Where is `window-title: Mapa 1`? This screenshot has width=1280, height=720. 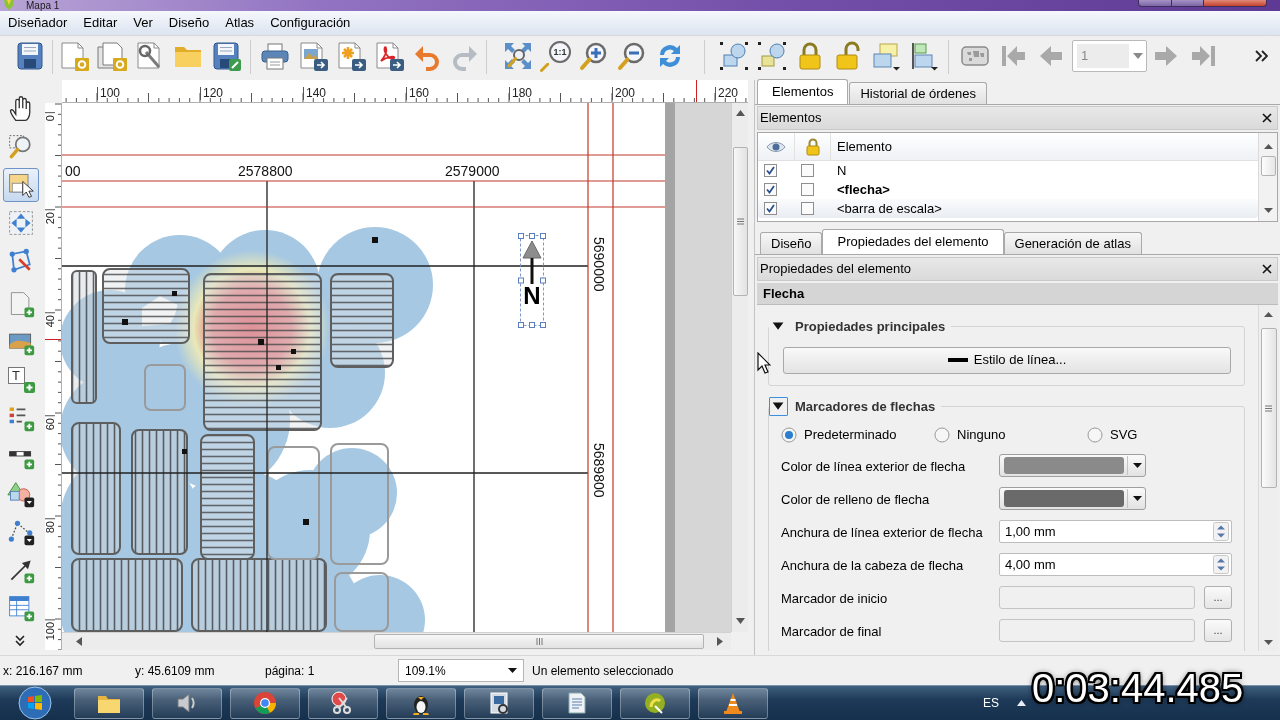
window-title: Mapa 1 is located at coordinates (43, 5).